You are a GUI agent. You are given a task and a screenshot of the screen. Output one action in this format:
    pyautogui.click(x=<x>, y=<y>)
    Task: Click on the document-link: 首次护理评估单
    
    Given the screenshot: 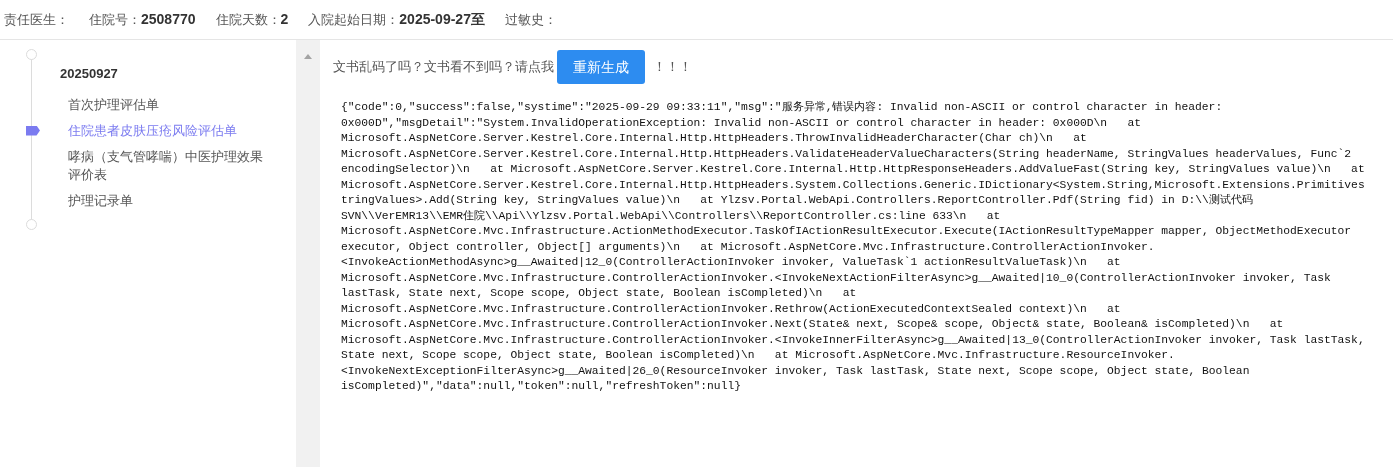 What is the action you would take?
    pyautogui.click(x=170, y=104)
    